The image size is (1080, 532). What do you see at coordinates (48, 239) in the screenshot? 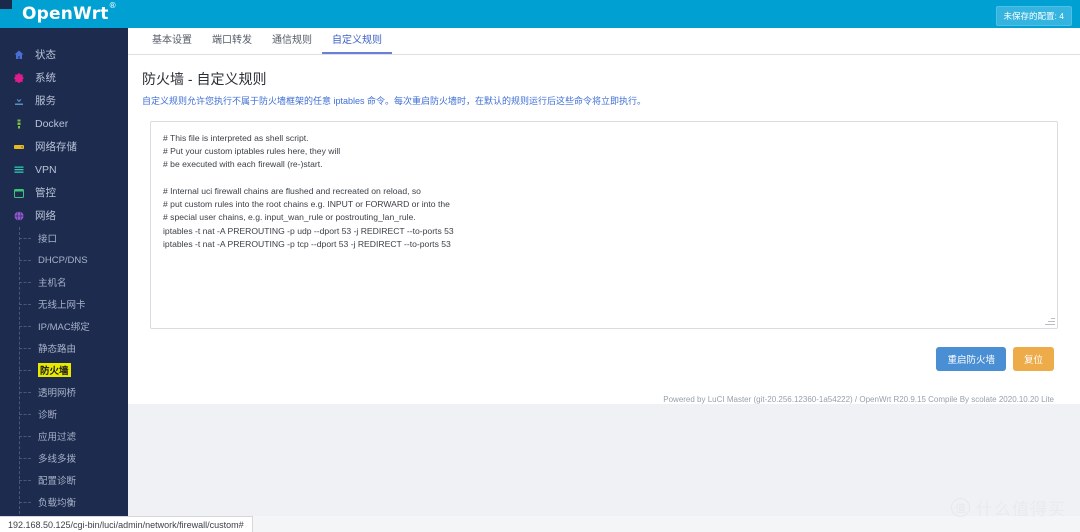
I see `subitem-label: 接口` at bounding box center [48, 239].